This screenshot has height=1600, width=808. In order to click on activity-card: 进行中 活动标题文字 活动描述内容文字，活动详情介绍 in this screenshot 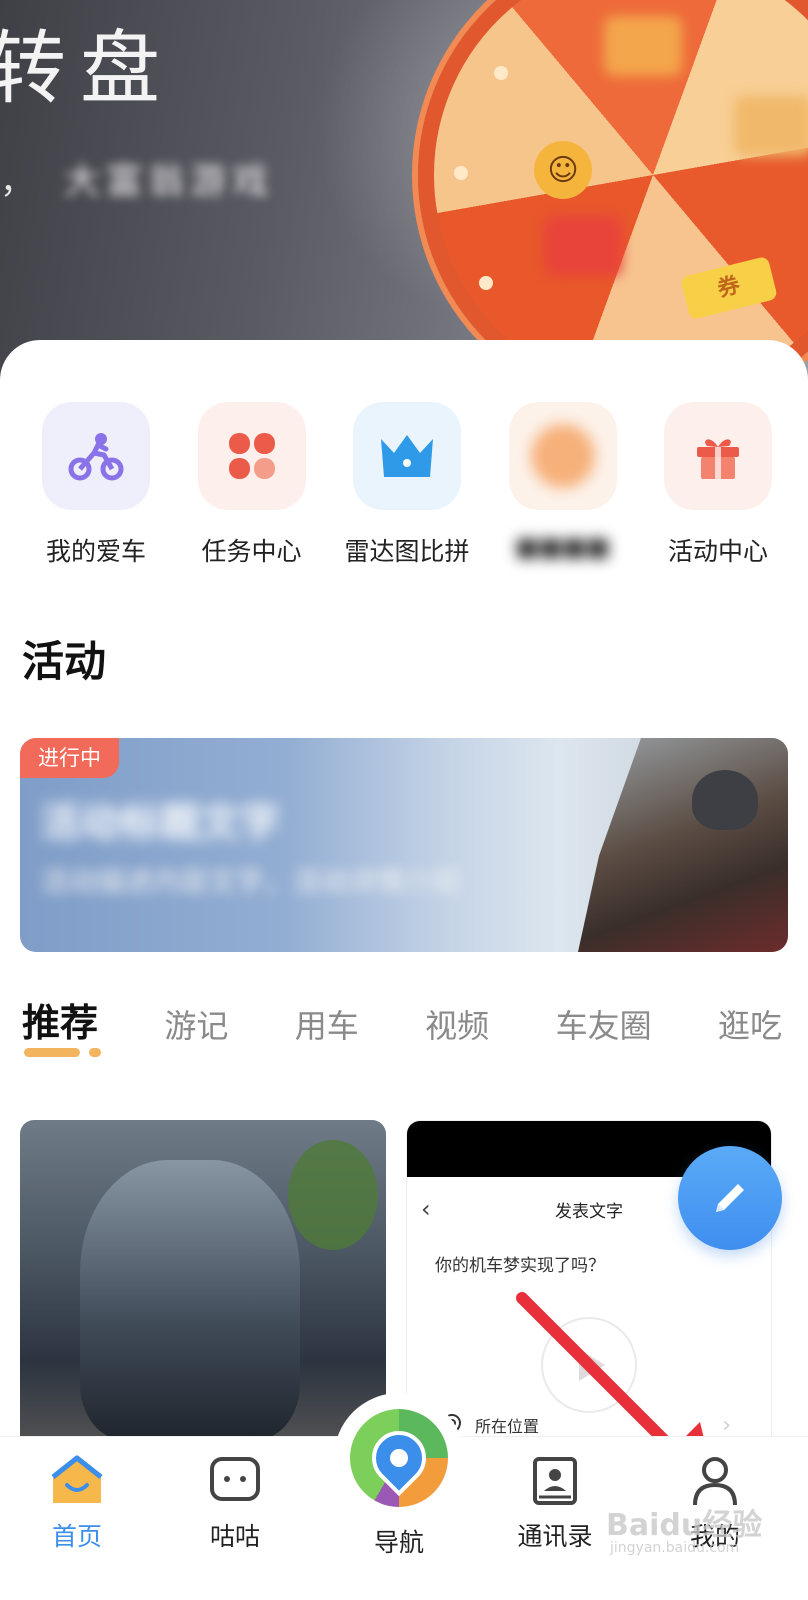, I will do `click(404, 845)`.